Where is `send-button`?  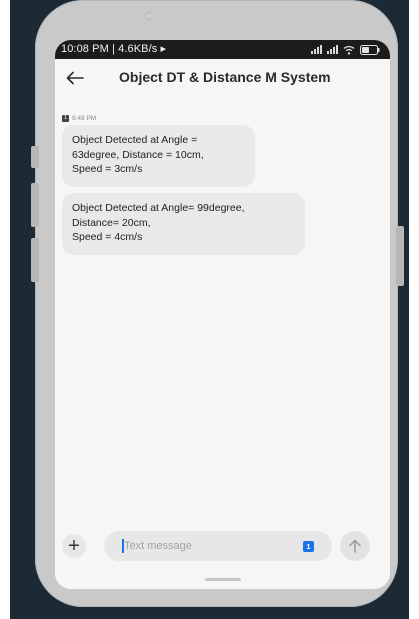
send-button is located at coordinates (355, 546).